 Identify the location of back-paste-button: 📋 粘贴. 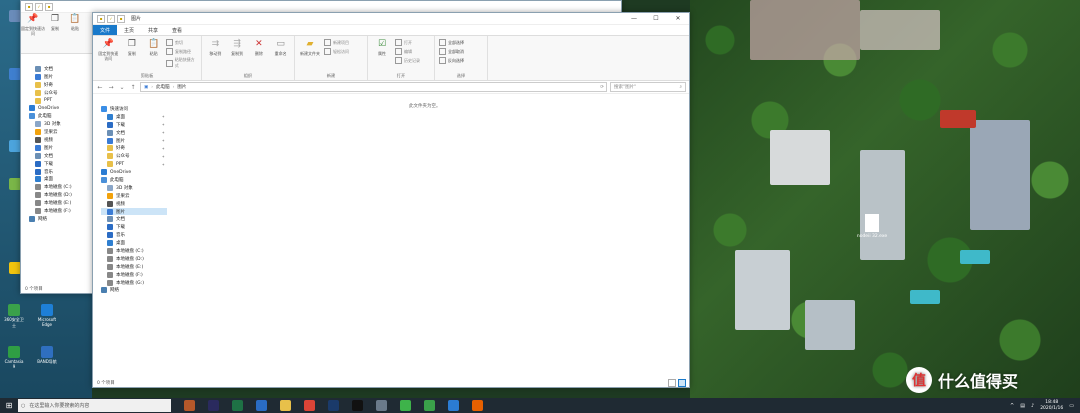
(75, 33).